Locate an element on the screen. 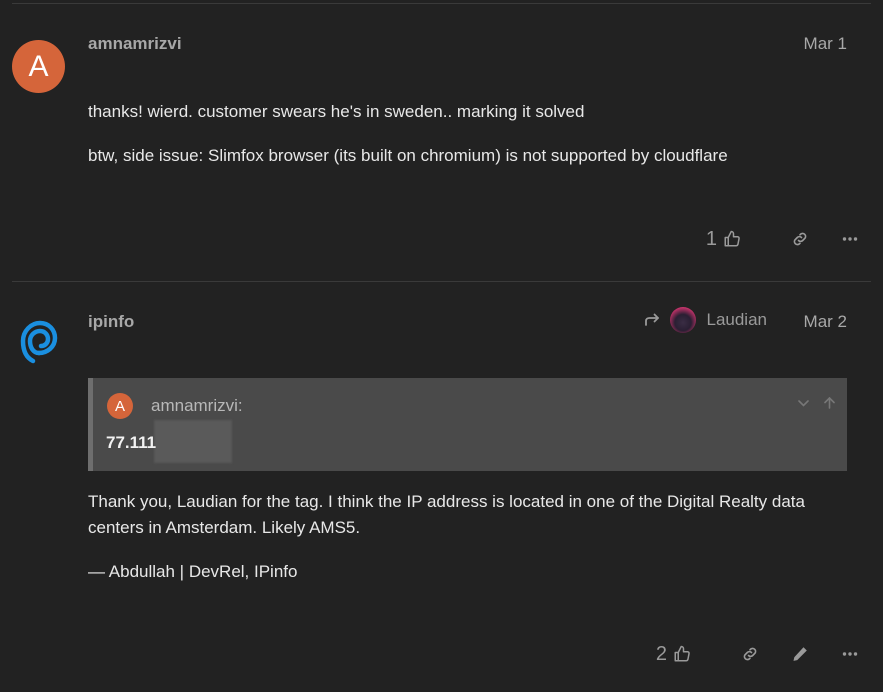  post-paragraph: — Abdullah | DevRel, IPinfo is located at coordinates (193, 571).